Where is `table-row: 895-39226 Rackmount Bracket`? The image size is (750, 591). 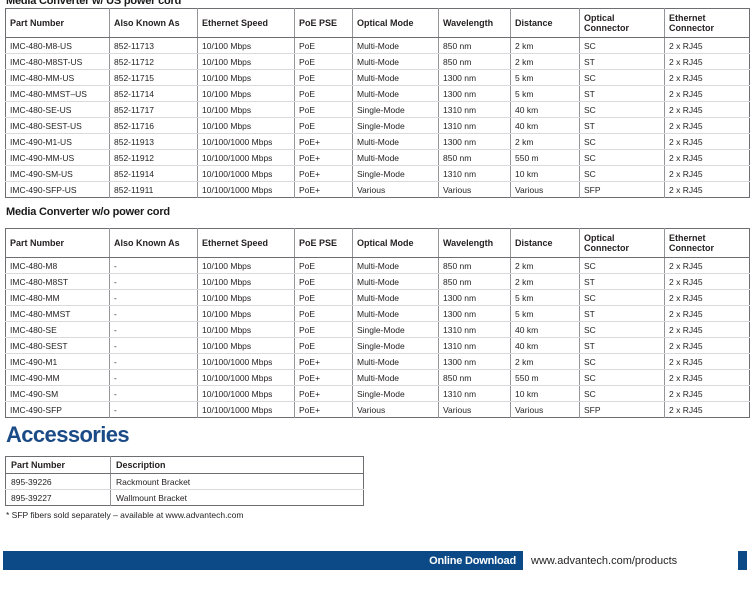 table-row: 895-39226 Rackmount Bracket is located at coordinates (184, 481).